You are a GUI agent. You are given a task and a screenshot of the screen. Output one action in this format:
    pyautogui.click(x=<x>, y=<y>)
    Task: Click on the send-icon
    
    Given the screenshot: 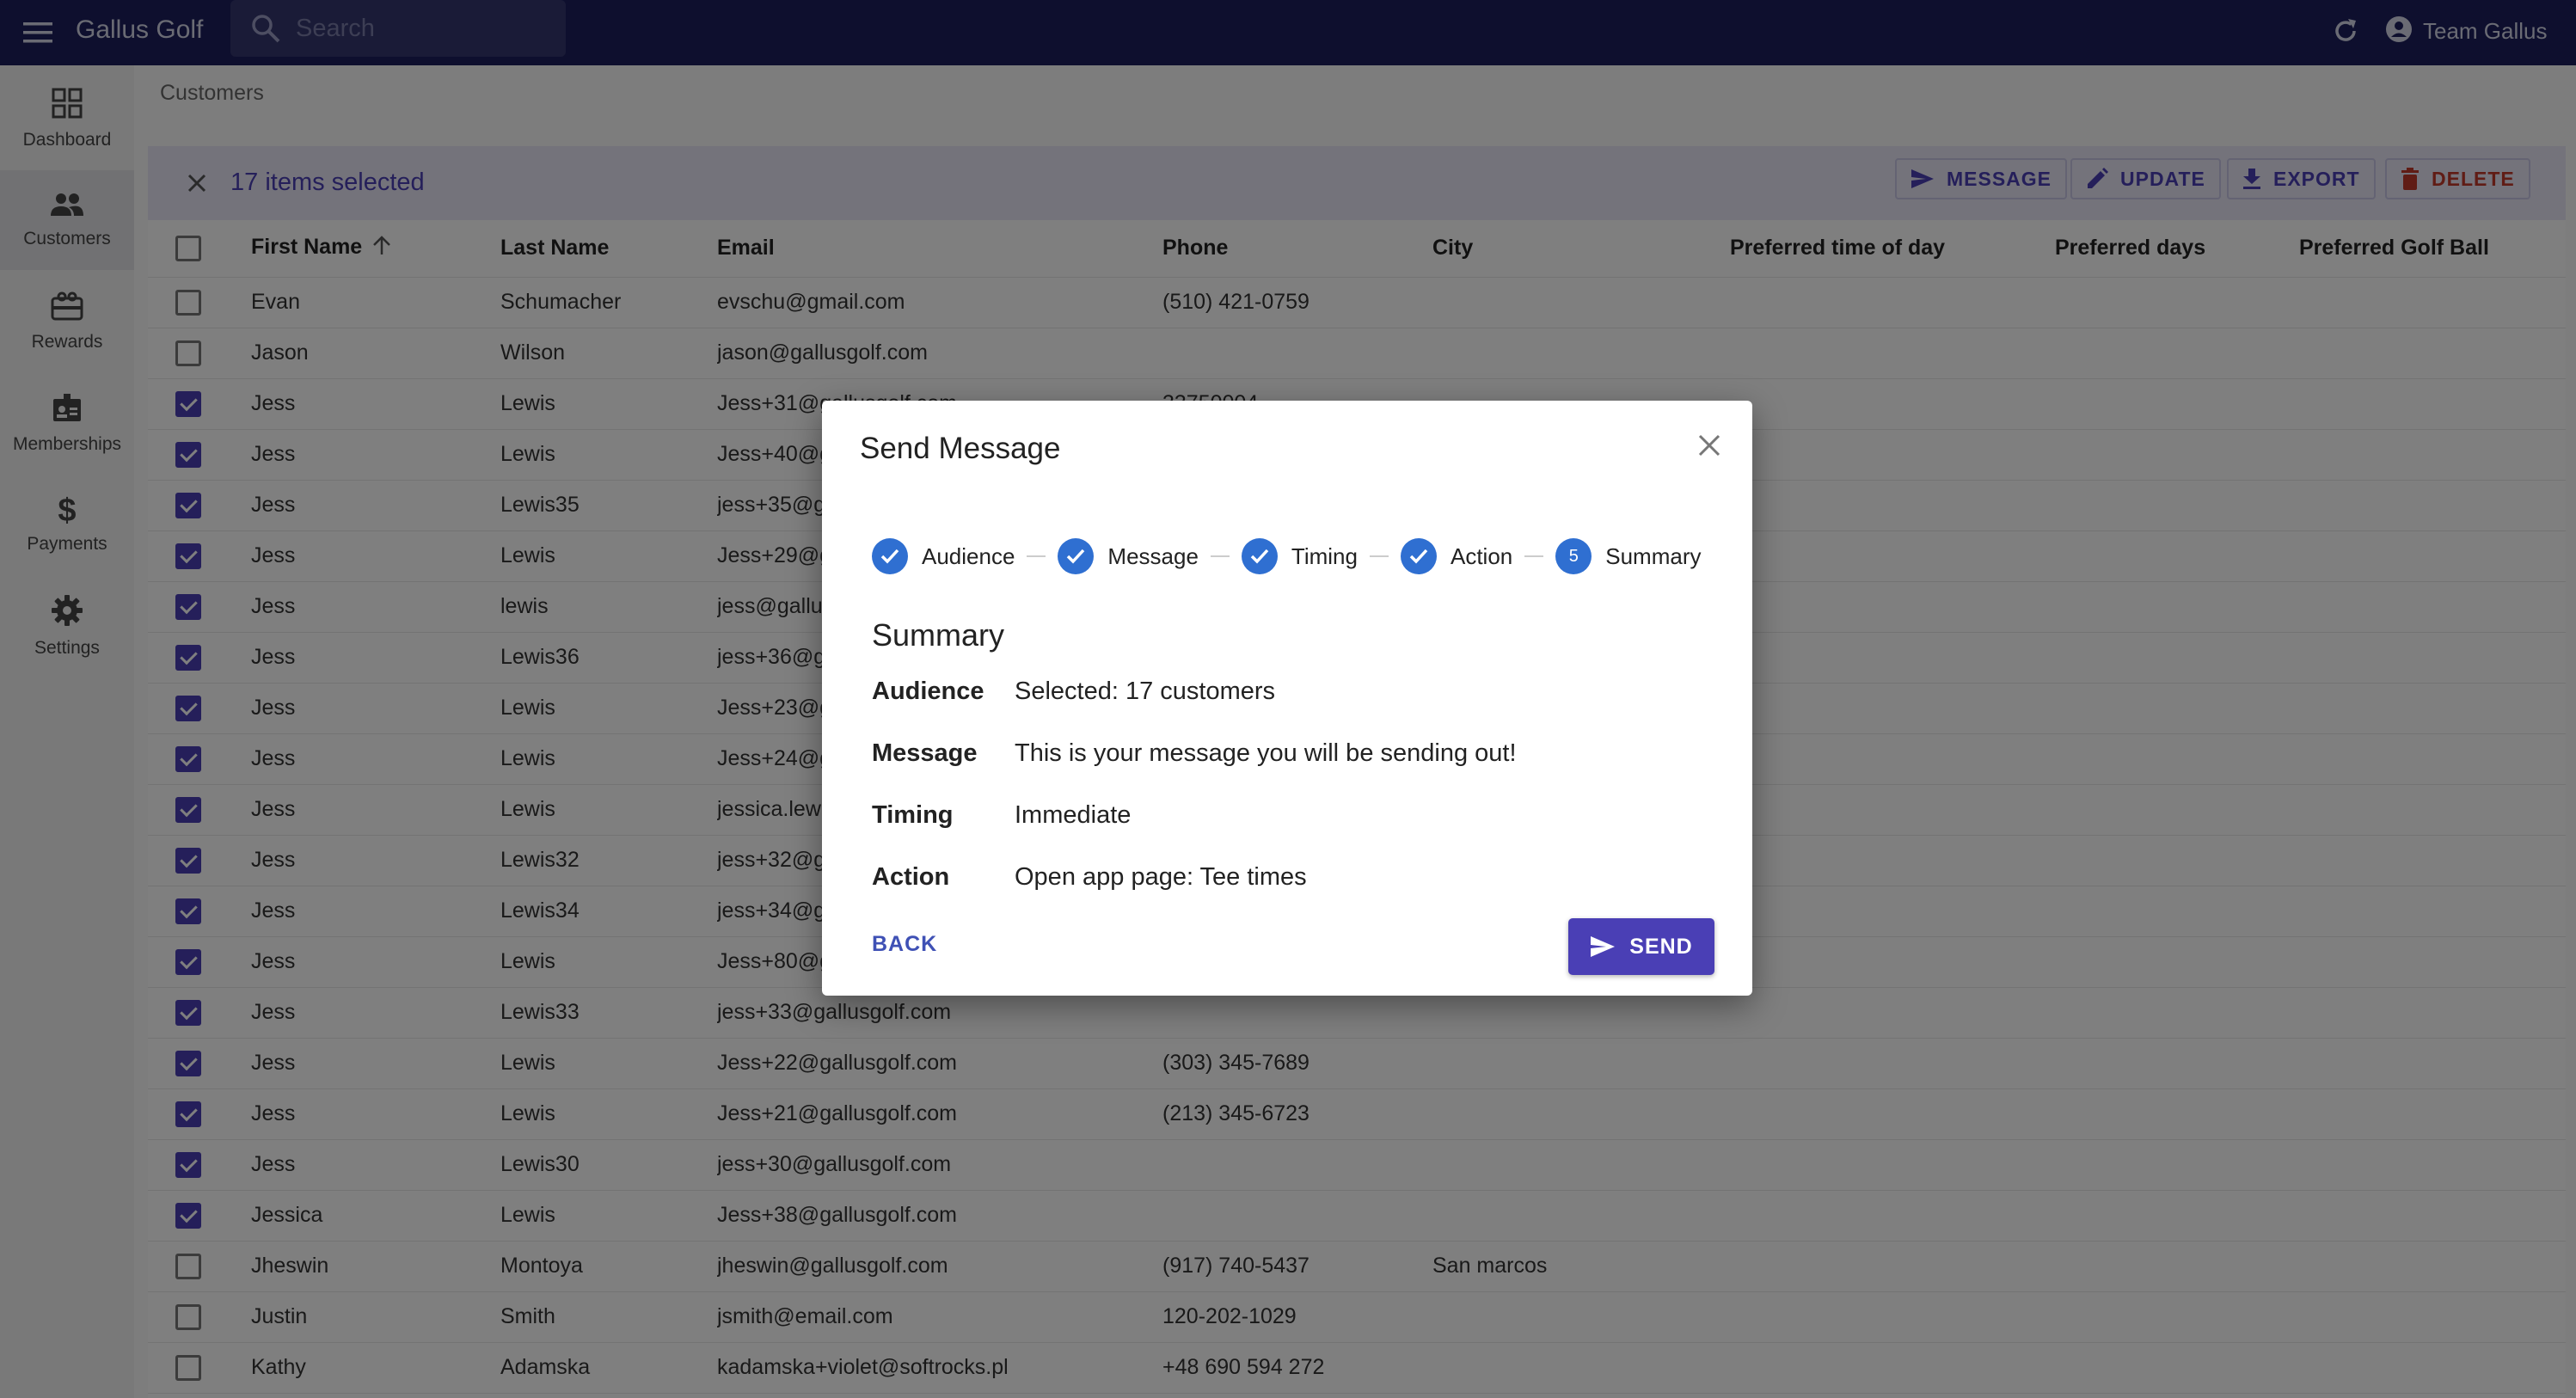 What is the action you would take?
    pyautogui.click(x=1603, y=946)
    